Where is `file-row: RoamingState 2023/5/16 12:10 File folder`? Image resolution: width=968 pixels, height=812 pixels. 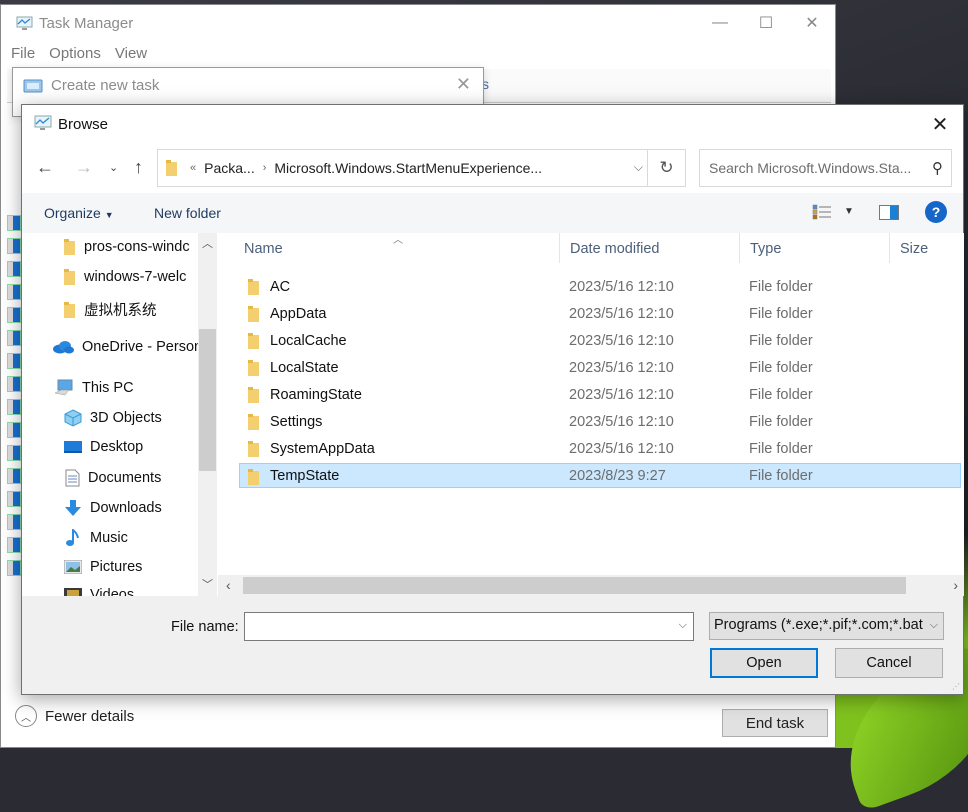 file-row: RoamingState 2023/5/16 12:10 File folder is located at coordinates (601, 394).